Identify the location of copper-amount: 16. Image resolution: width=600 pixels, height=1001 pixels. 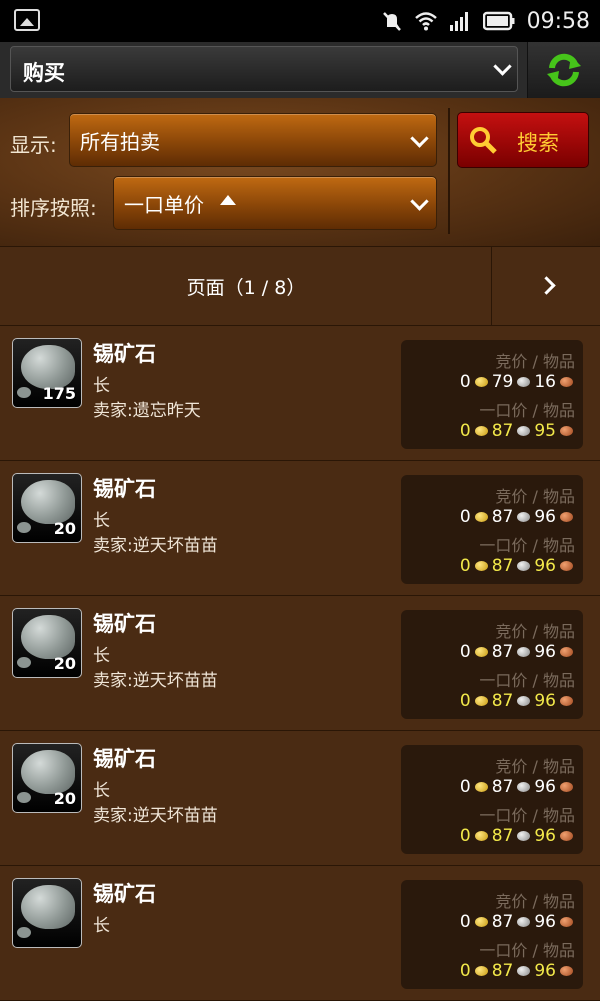
(545, 382).